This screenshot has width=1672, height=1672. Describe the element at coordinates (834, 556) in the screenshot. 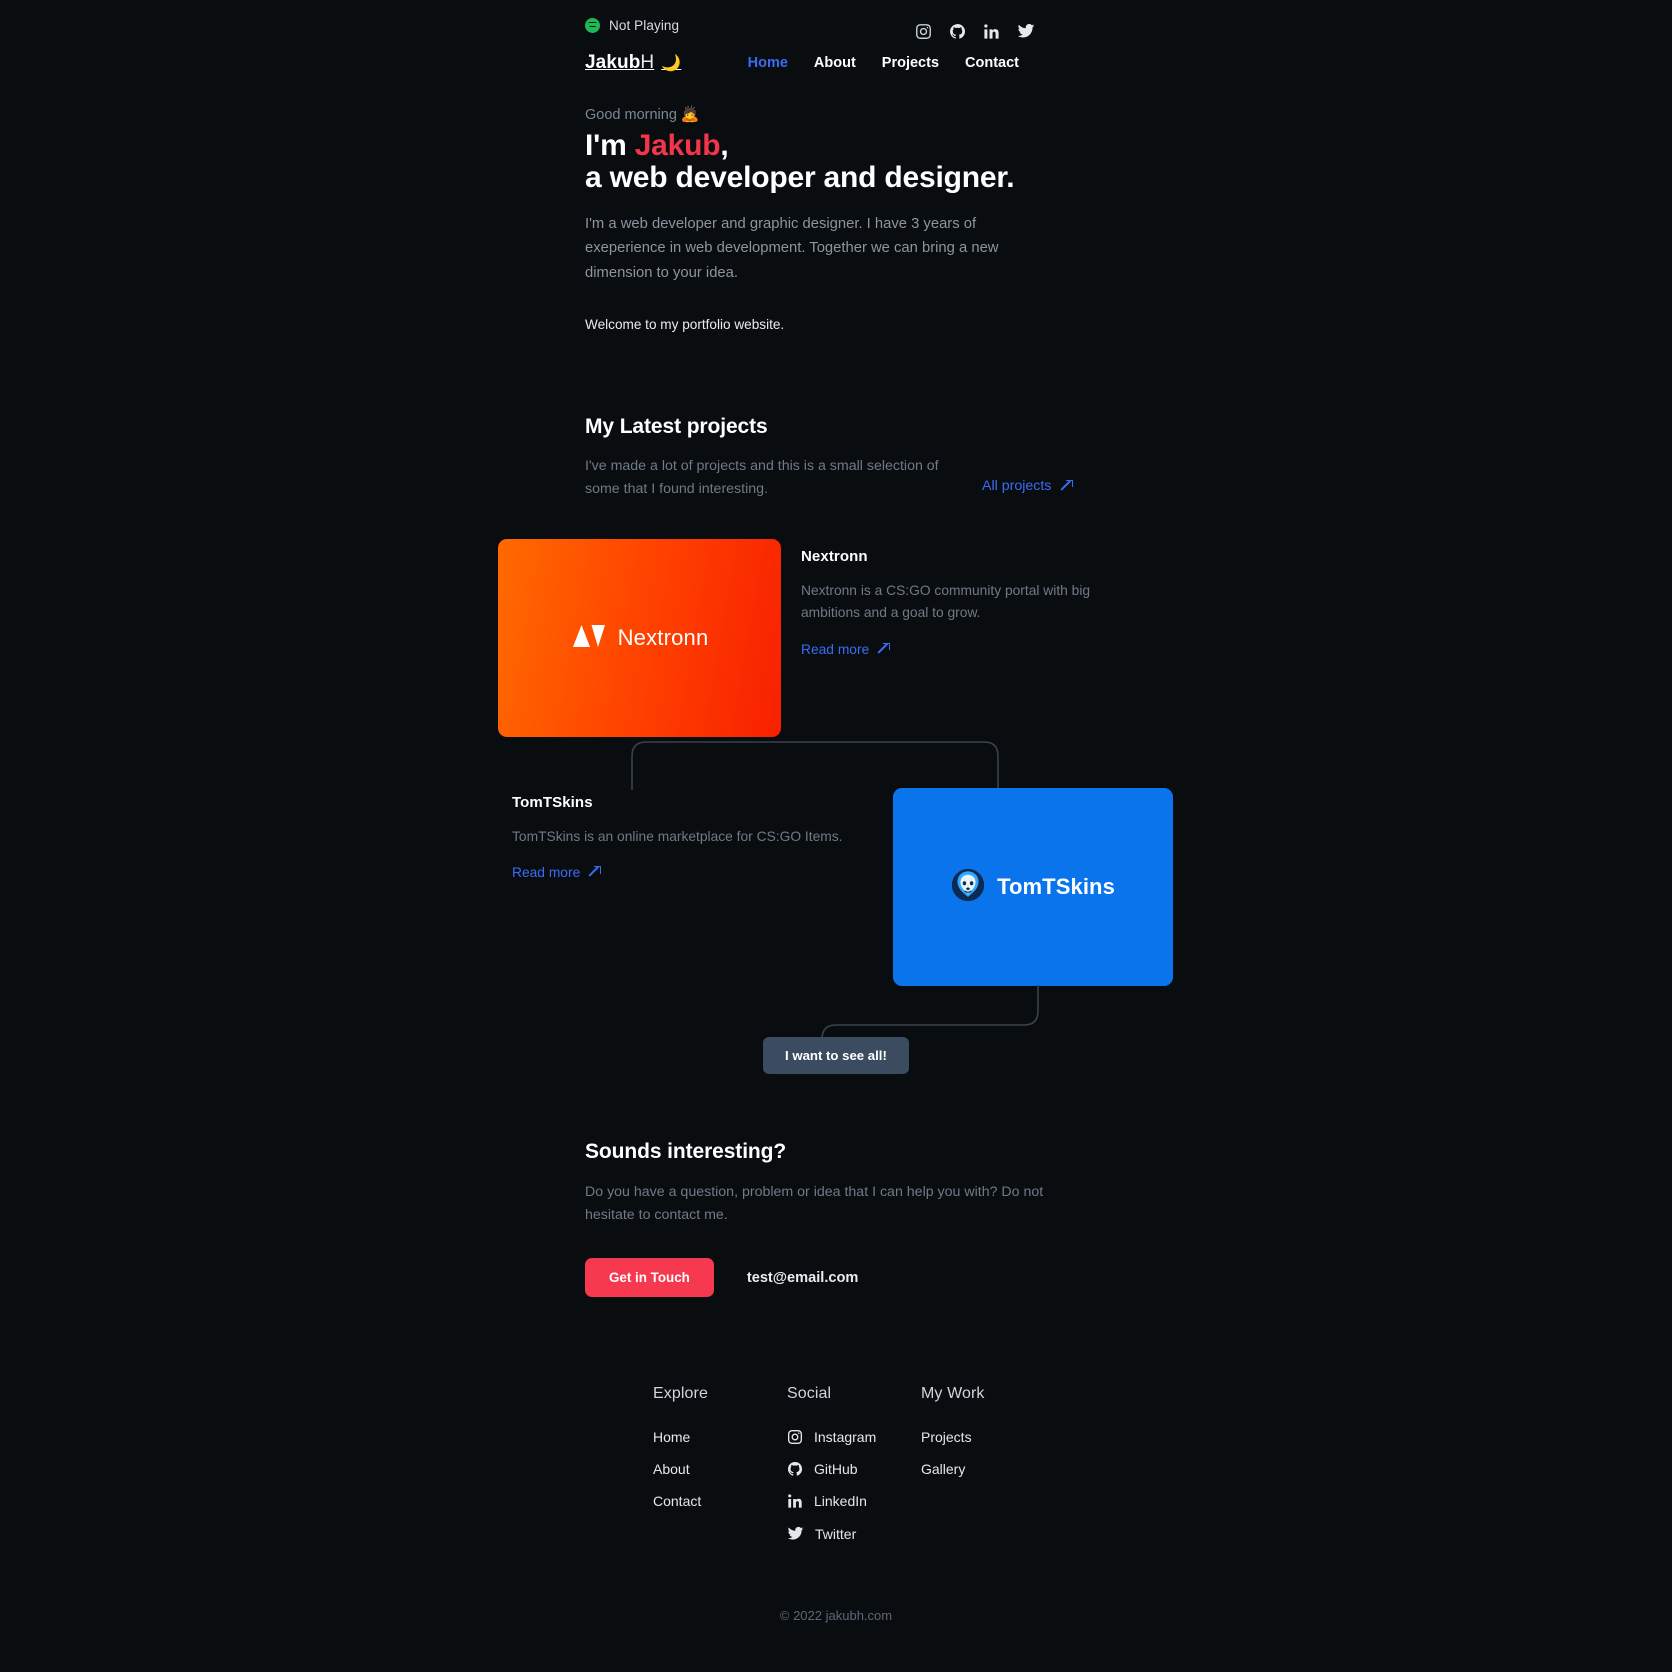

I see `project-title-nextronn: Nextronn` at that location.